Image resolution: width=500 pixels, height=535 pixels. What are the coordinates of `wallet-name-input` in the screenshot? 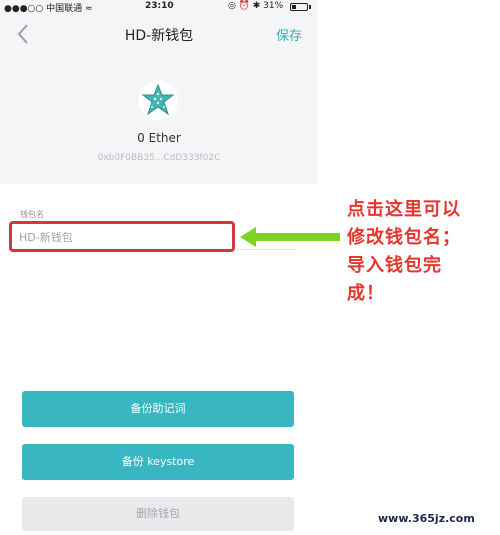 It's located at (124, 237).